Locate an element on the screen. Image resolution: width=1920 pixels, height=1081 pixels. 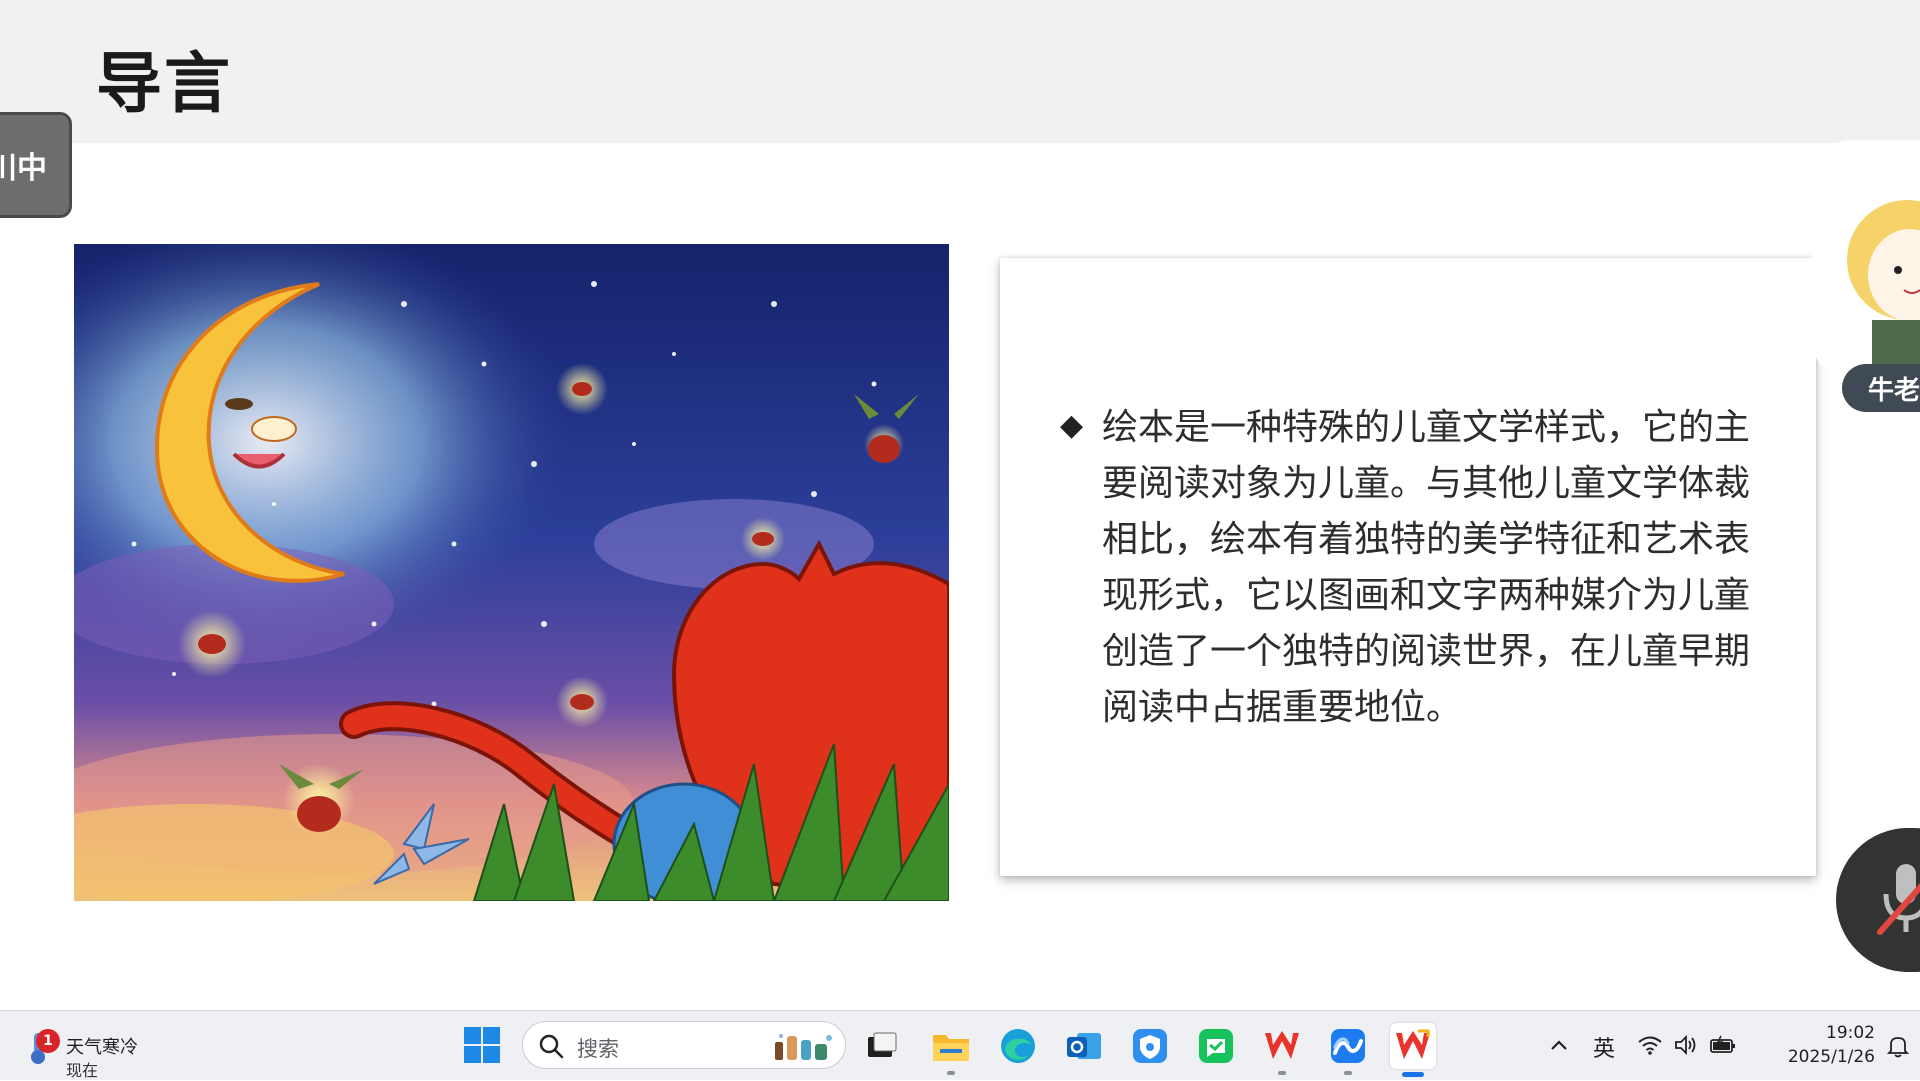
chat-app-icon is located at coordinates (1216, 1046).